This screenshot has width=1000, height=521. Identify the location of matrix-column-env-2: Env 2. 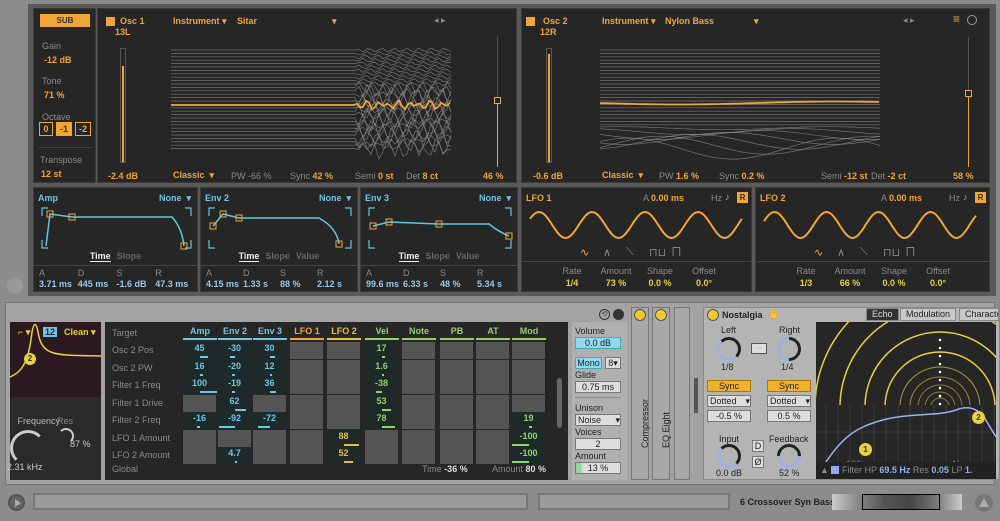
(235, 333).